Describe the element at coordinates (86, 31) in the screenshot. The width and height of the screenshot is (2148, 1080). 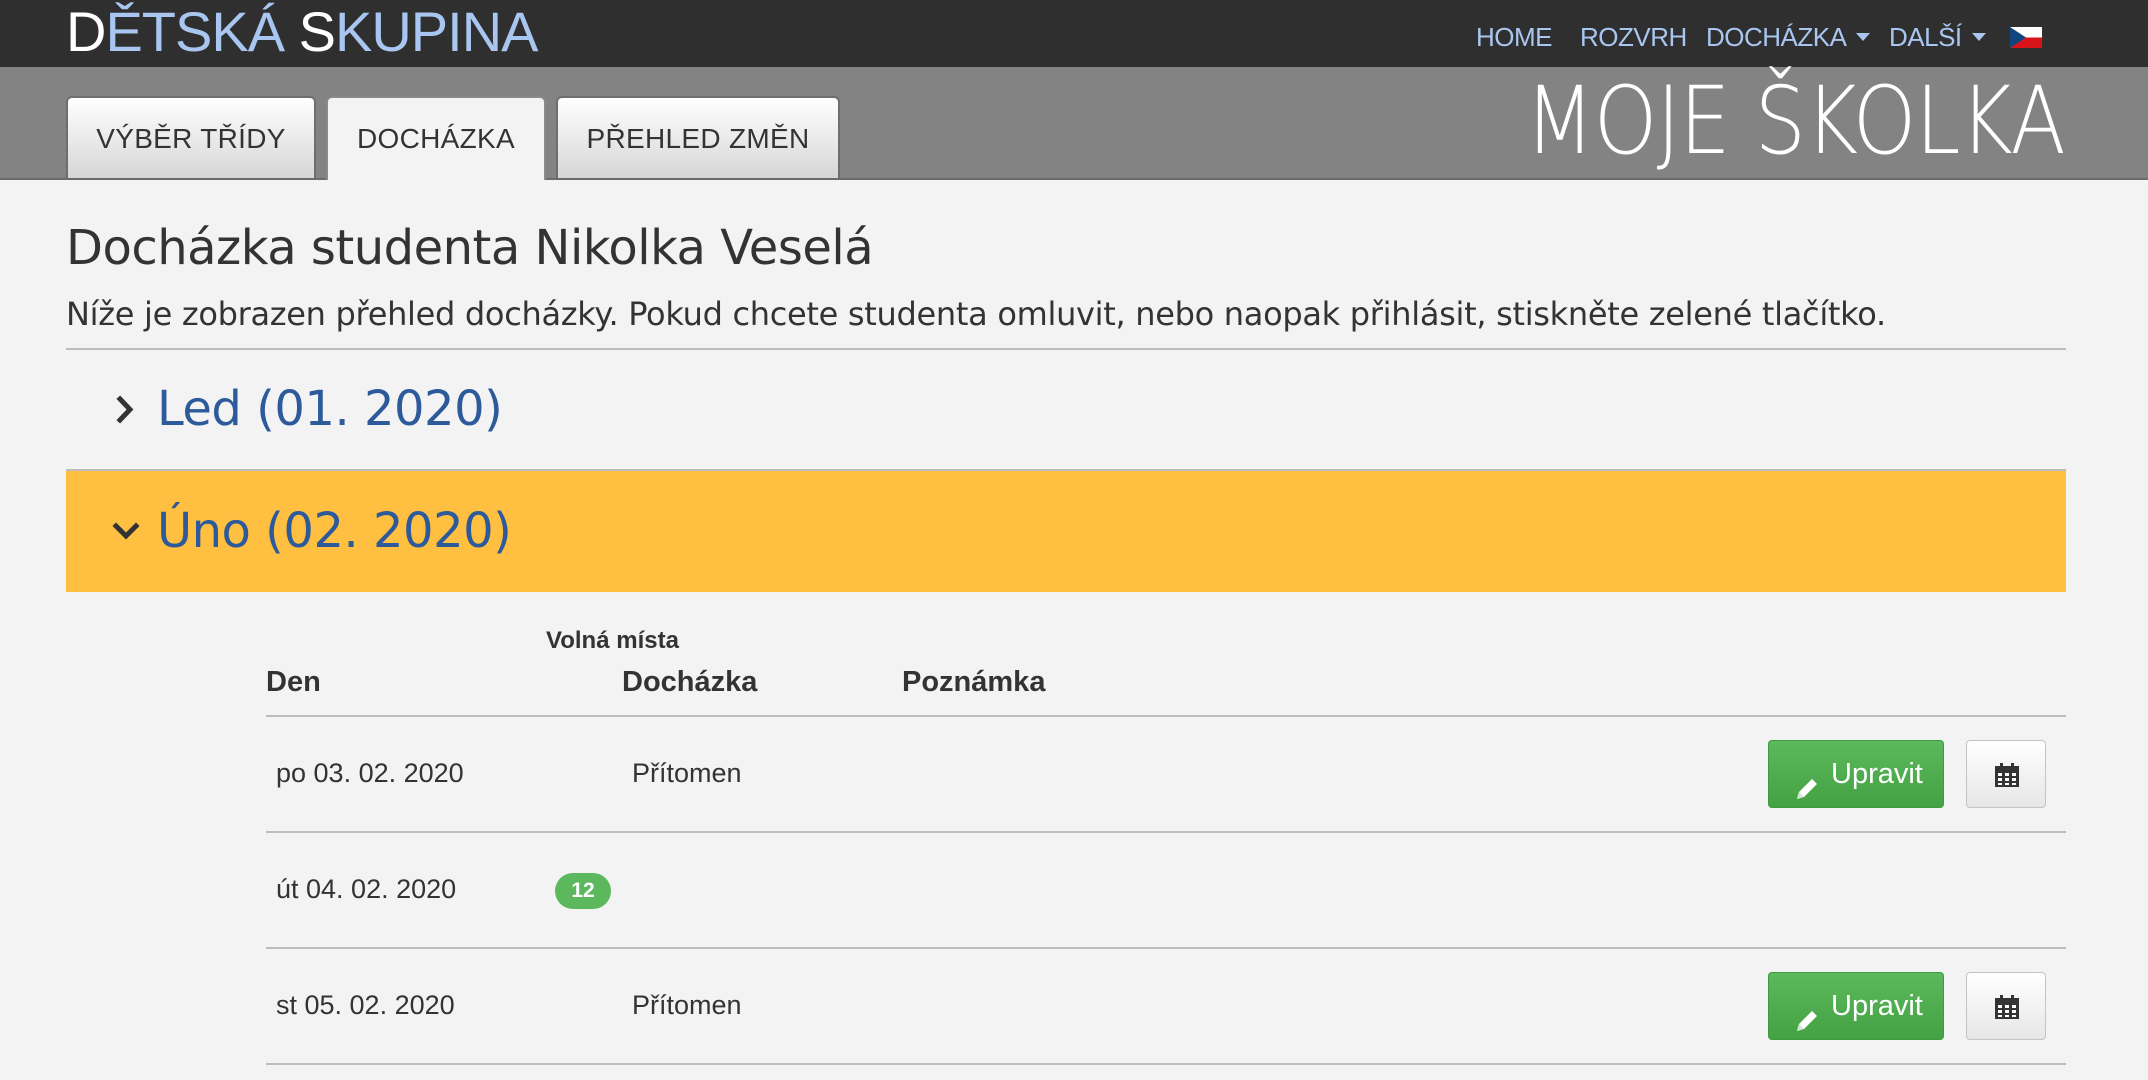
I see `brand-initial-1: D` at that location.